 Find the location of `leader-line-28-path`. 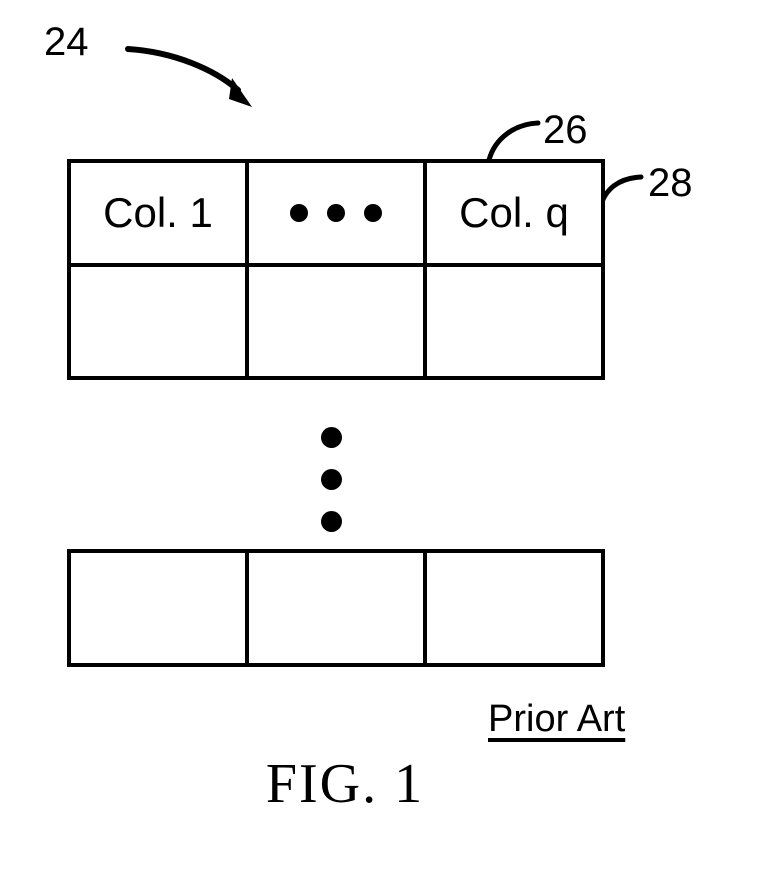

leader-line-28-path is located at coordinates (620, 192).